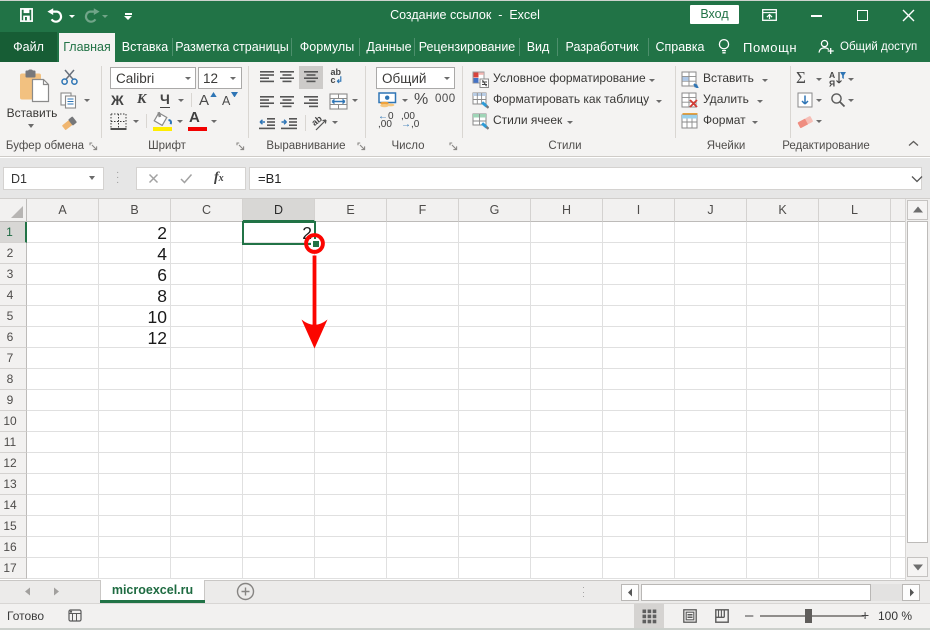  Describe the element at coordinates (318, 121) in the screenshot. I see `svg-text: ab` at that location.